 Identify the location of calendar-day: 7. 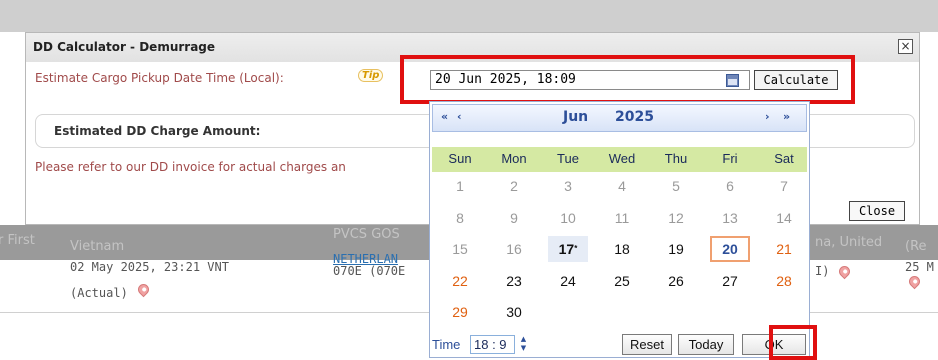
(784, 186).